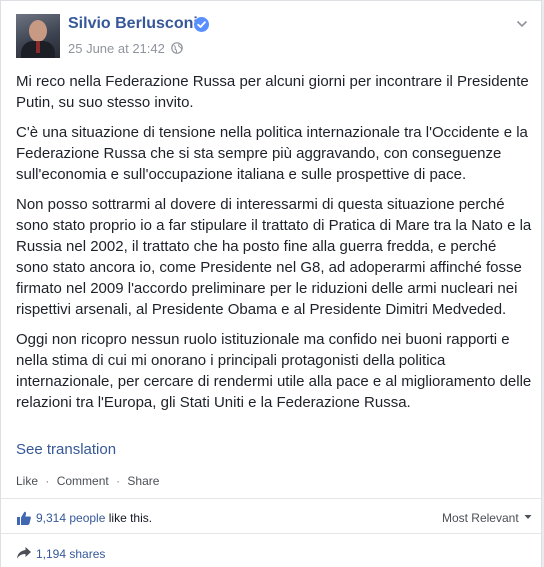  I want to click on sort-comments-dropdown: Most Relevant, so click(487, 518).